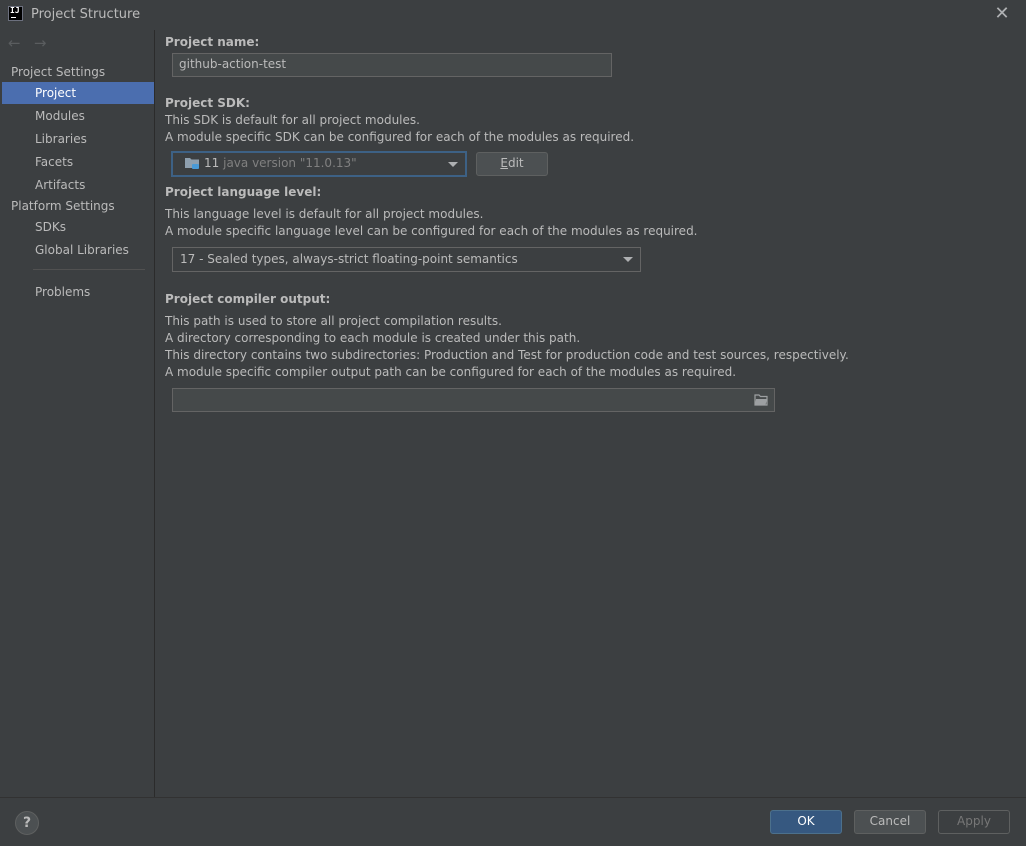 This screenshot has width=1026, height=846. I want to click on ok-button: OK, so click(806, 822).